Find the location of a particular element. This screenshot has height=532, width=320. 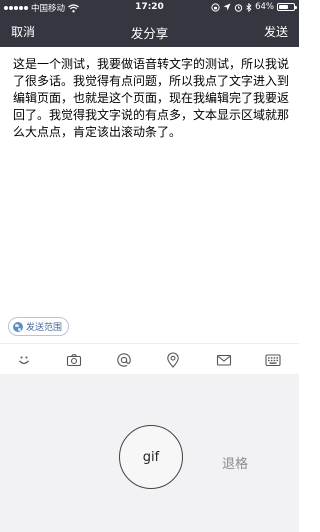

send-button: 发送 is located at coordinates (276, 31).